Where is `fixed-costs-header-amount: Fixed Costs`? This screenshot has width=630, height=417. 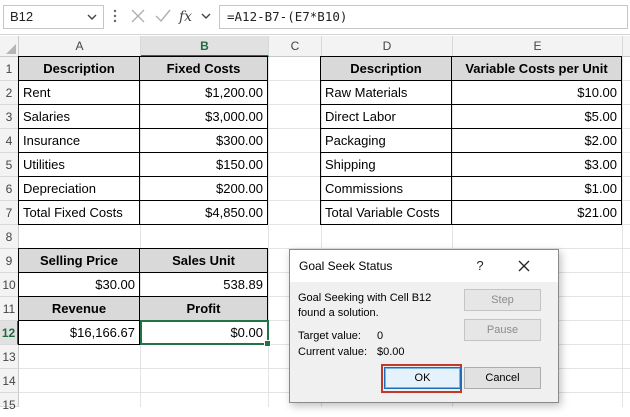
fixed-costs-header-amount: Fixed Costs is located at coordinates (203, 68).